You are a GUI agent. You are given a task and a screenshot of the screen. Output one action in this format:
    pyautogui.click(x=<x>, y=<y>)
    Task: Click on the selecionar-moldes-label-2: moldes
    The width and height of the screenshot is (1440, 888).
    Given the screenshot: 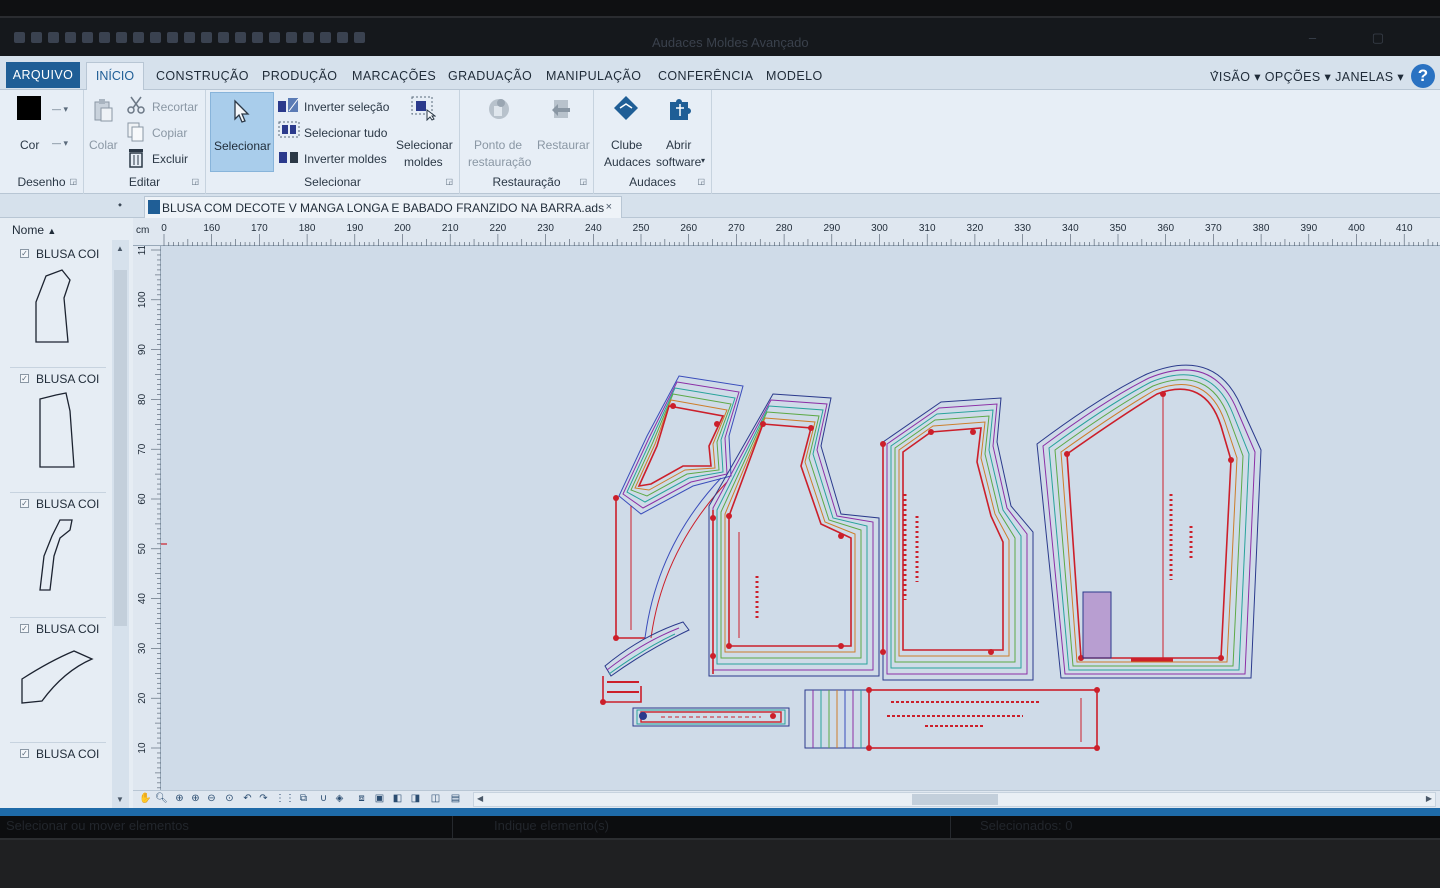 What is the action you would take?
    pyautogui.click(x=423, y=162)
    